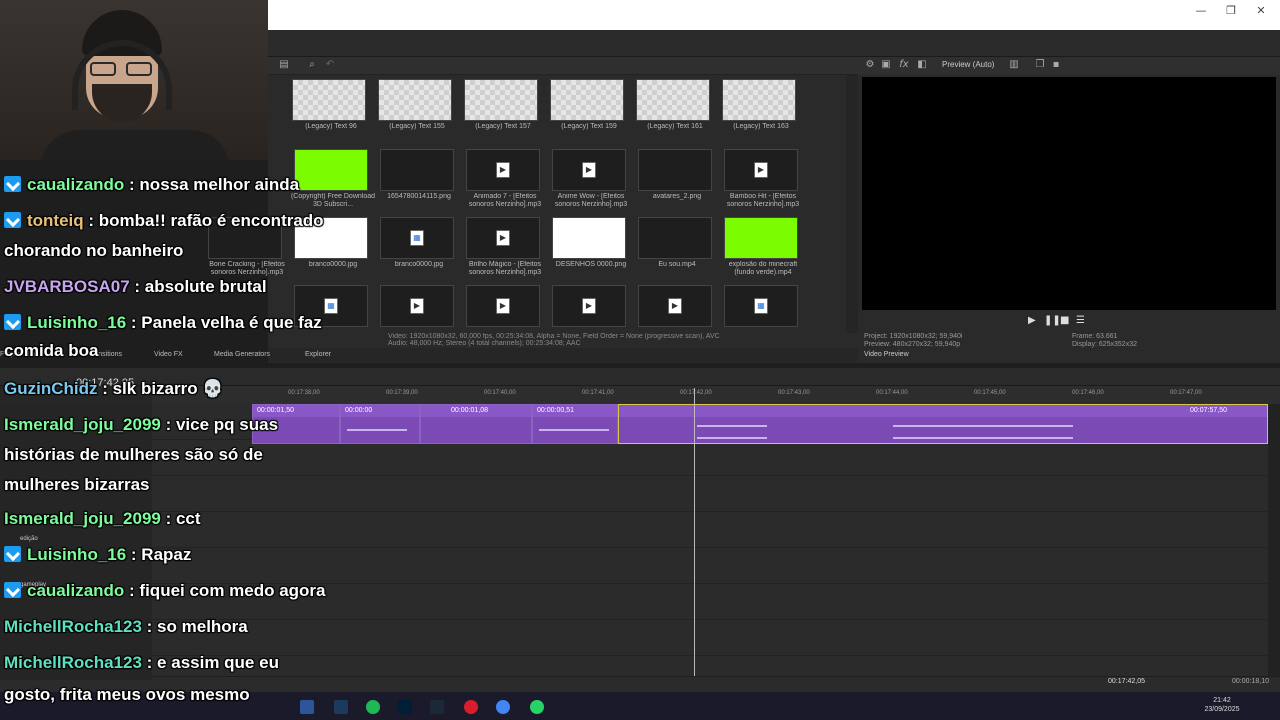 Image resolution: width=1280 pixels, height=720 pixels. Describe the element at coordinates (1222, 705) in the screenshot. I see `tray-clock: 21:42 23/09/2025` at that location.